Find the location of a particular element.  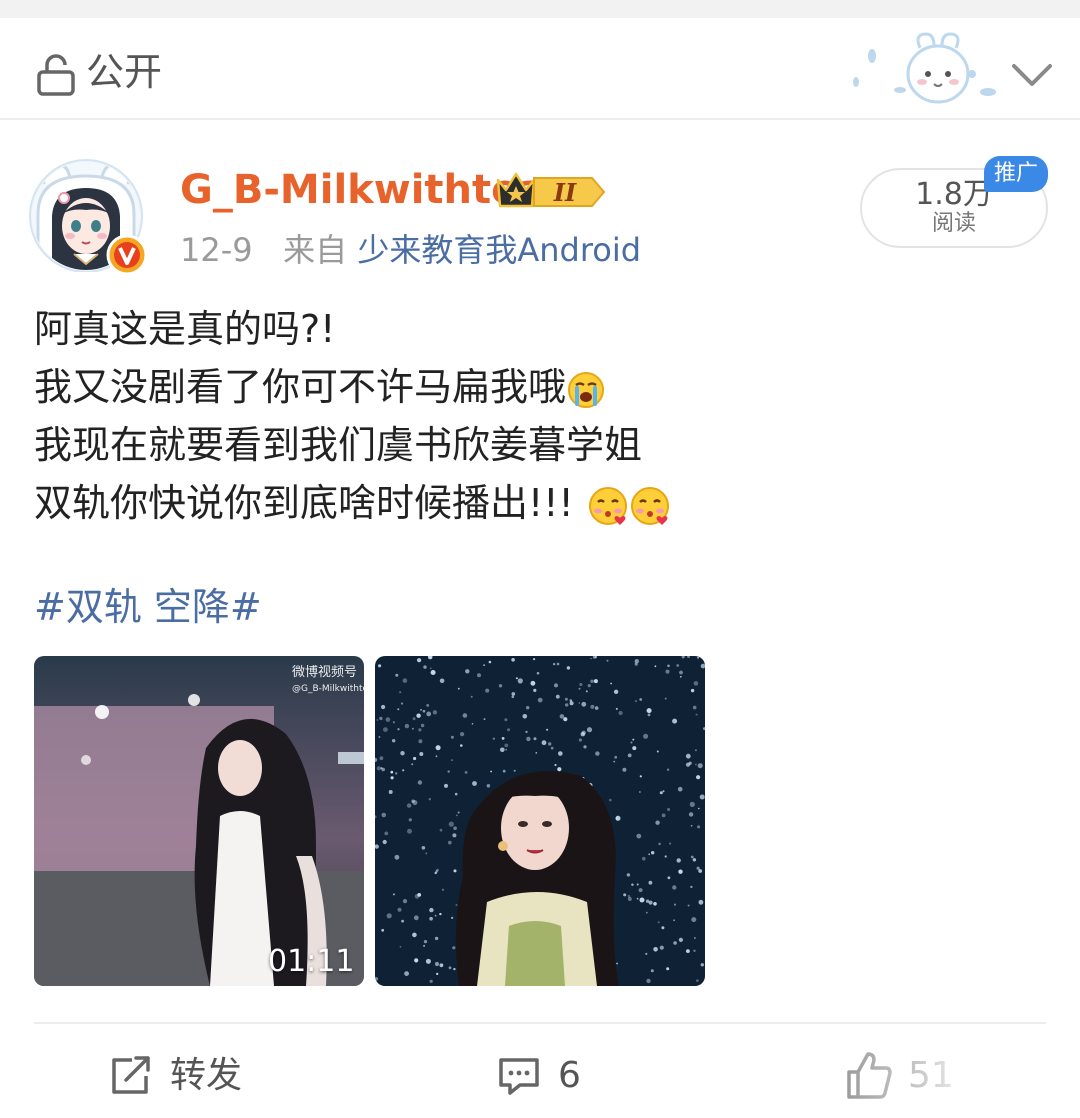

promo-badge: 推广 is located at coordinates (1016, 174).